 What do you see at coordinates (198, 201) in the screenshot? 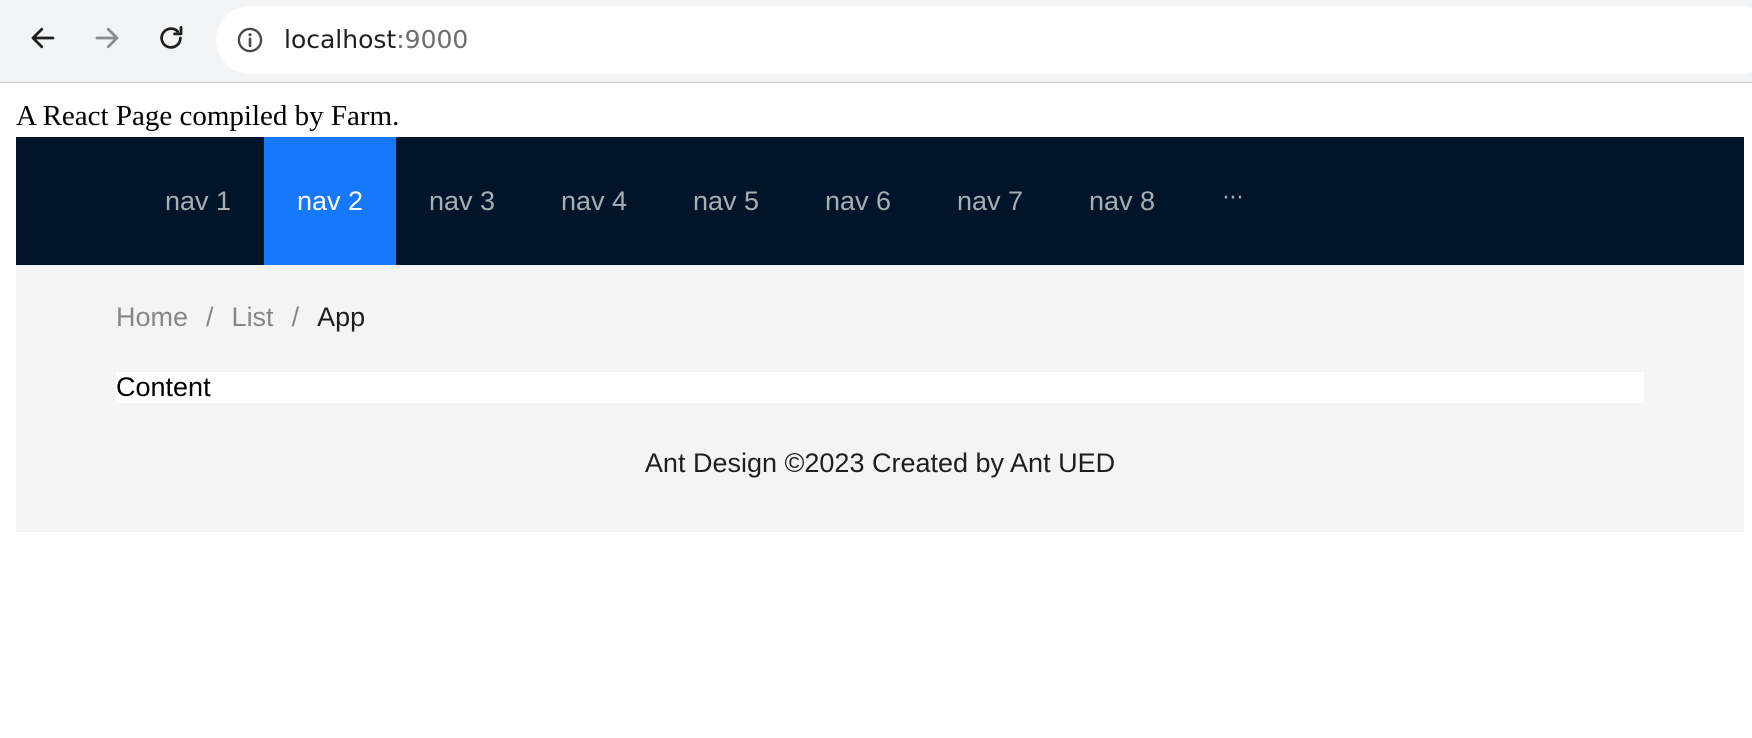
I see `nav-item-1: nav 1` at bounding box center [198, 201].